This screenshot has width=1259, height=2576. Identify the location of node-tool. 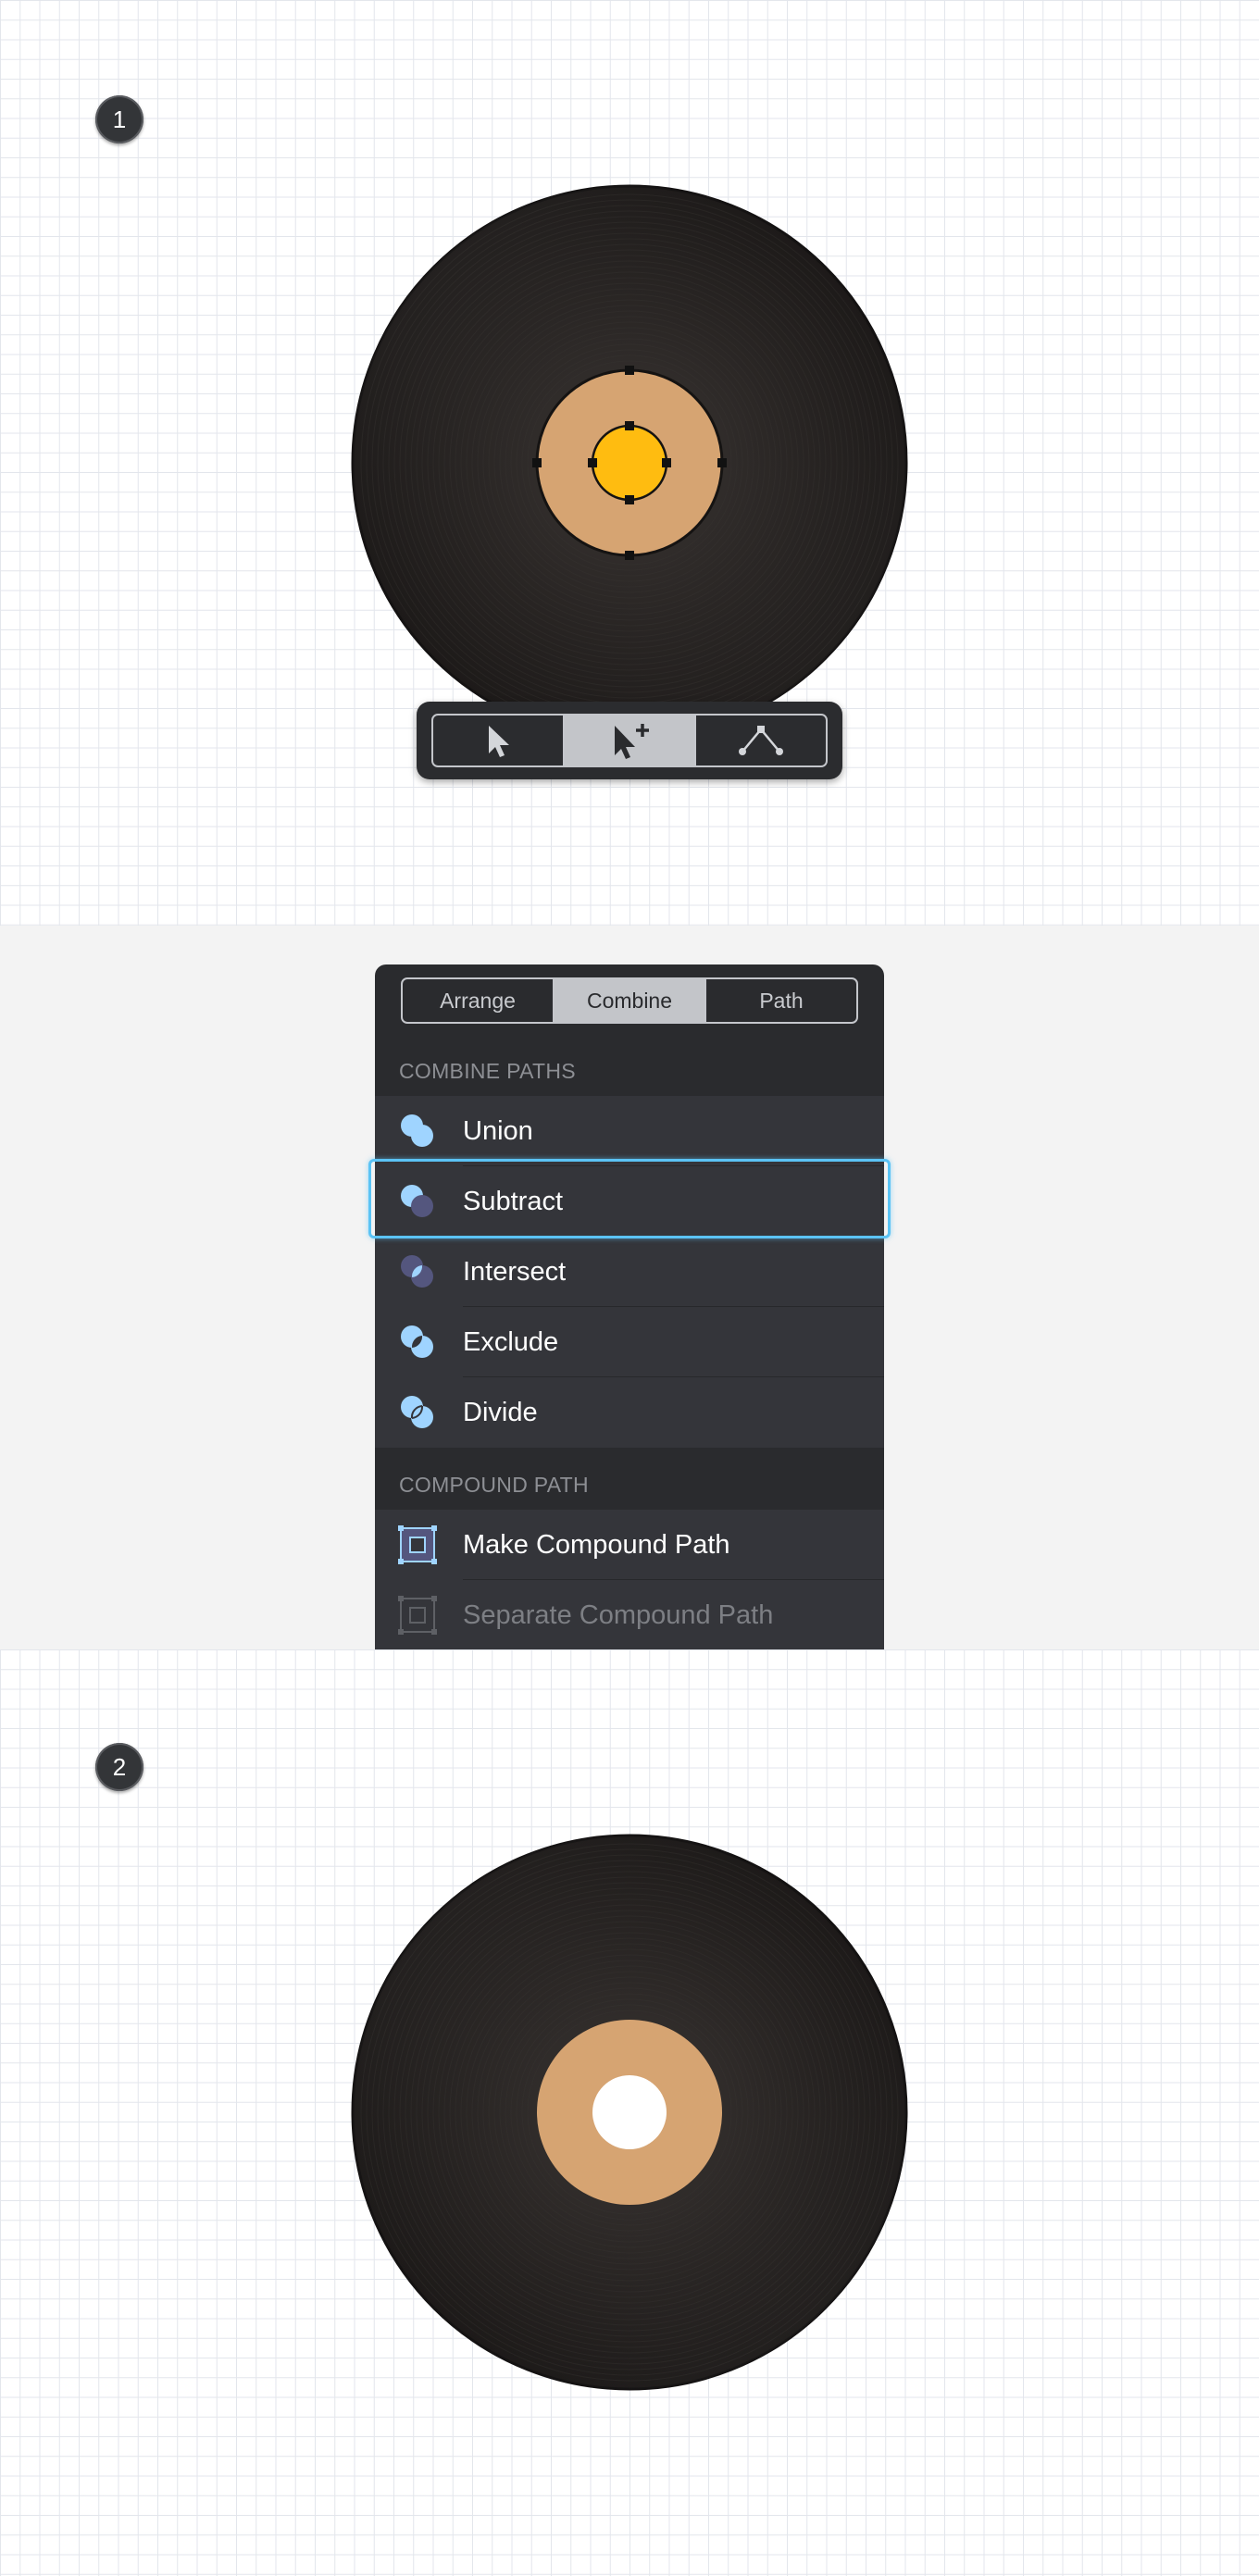
(760, 740).